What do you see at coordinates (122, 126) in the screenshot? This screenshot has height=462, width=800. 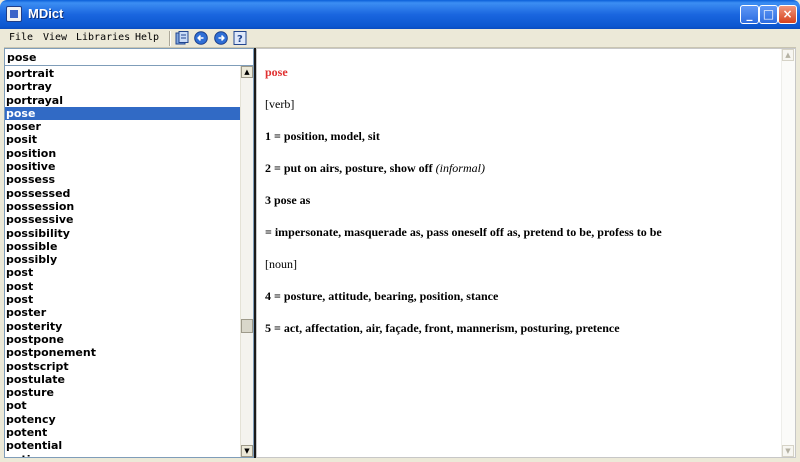 I see `word-list-item: poser` at bounding box center [122, 126].